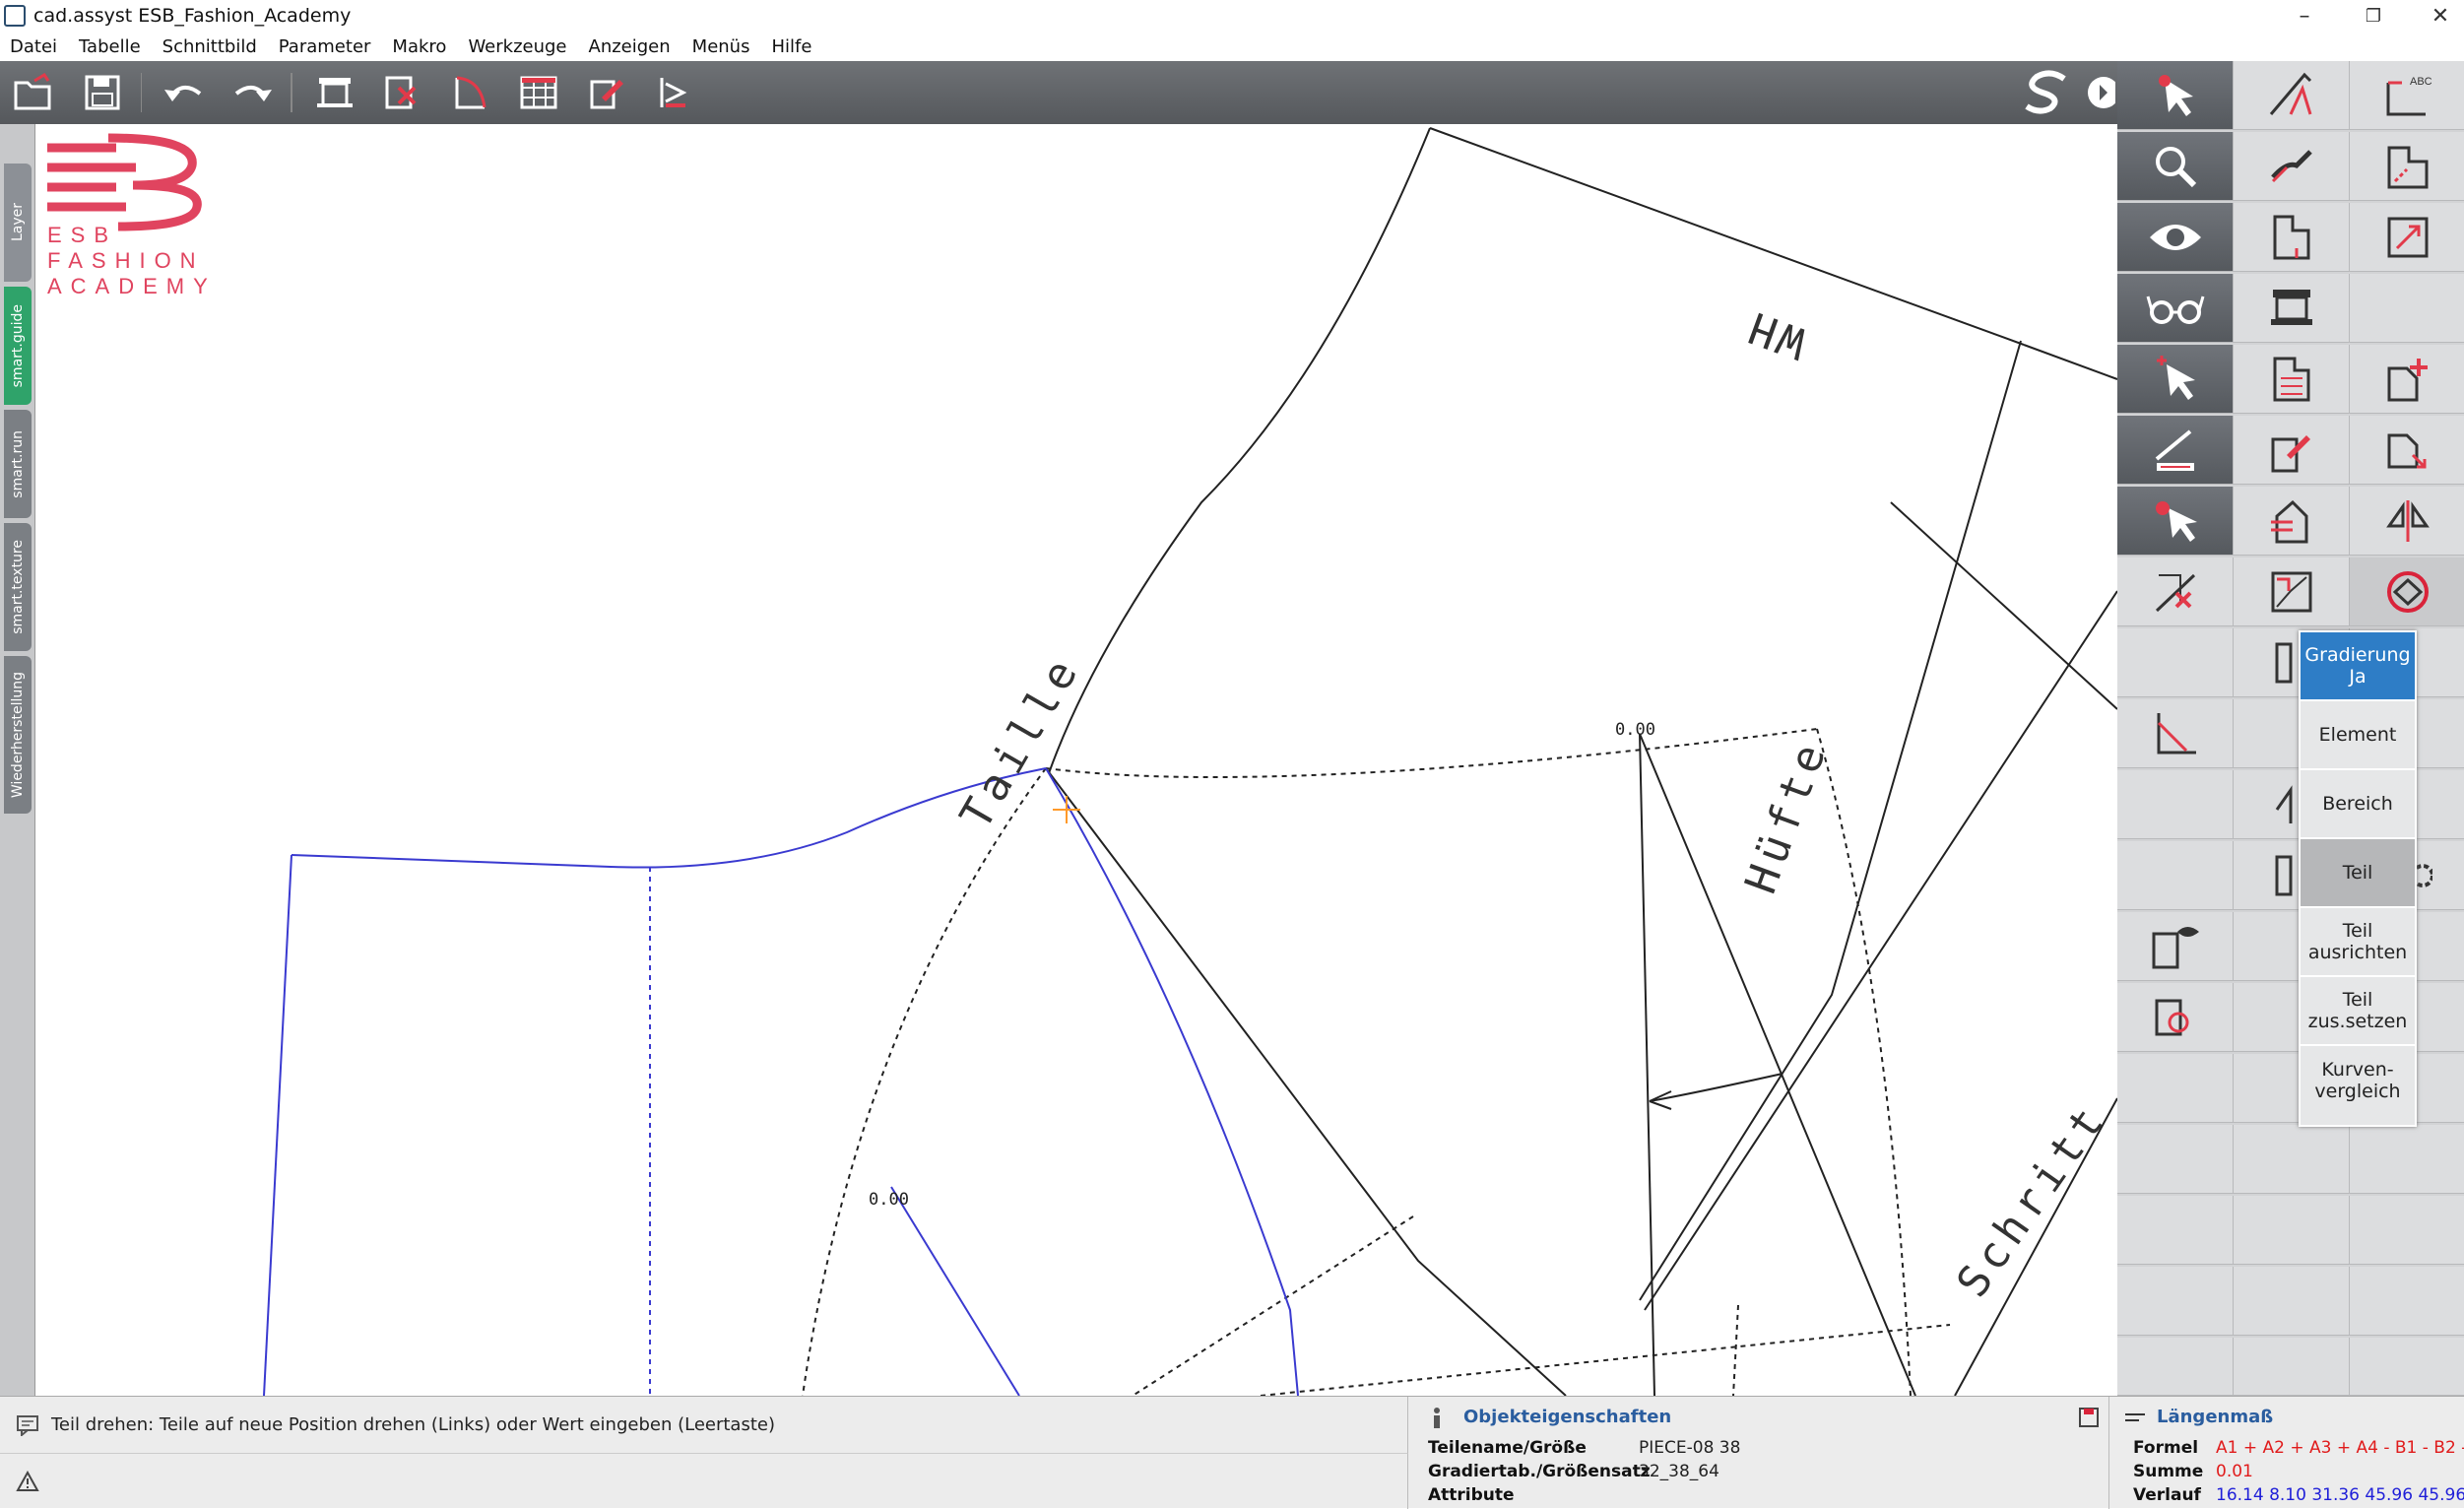  I want to click on zoom-tool-button, so click(2175, 166).